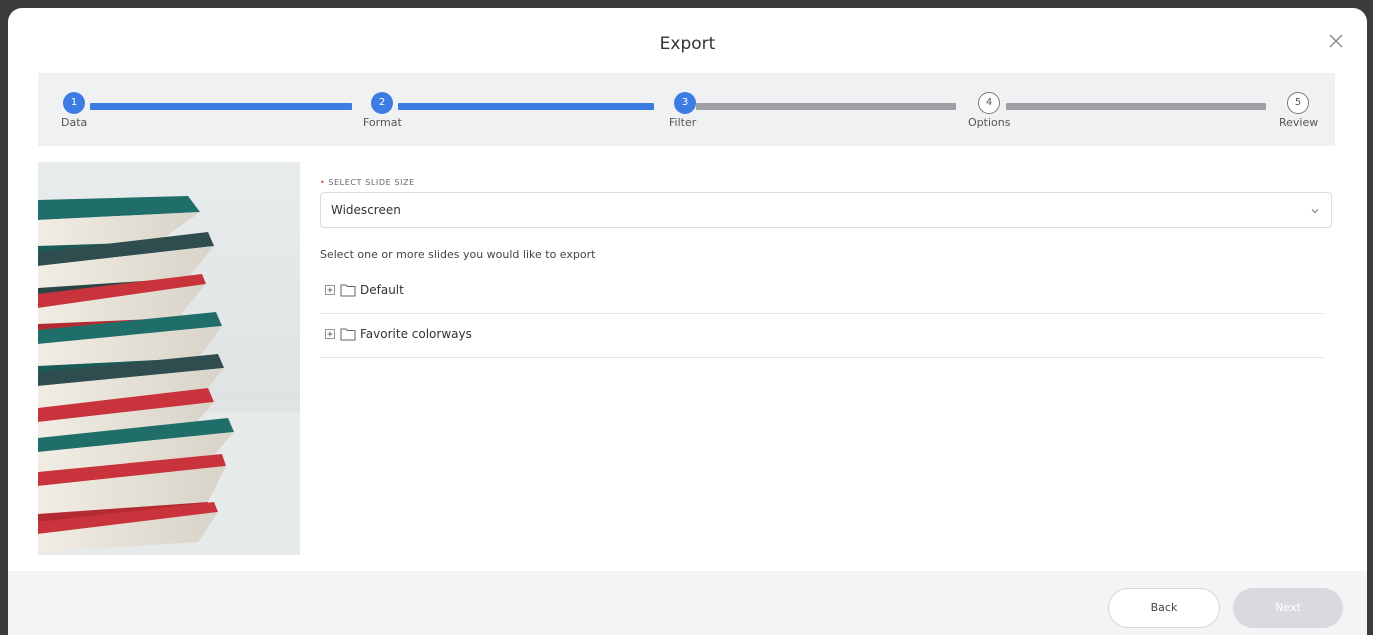 This screenshot has height=635, width=1373. Describe the element at coordinates (416, 334) in the screenshot. I see `tree-item-label: Favorite colorways` at that location.